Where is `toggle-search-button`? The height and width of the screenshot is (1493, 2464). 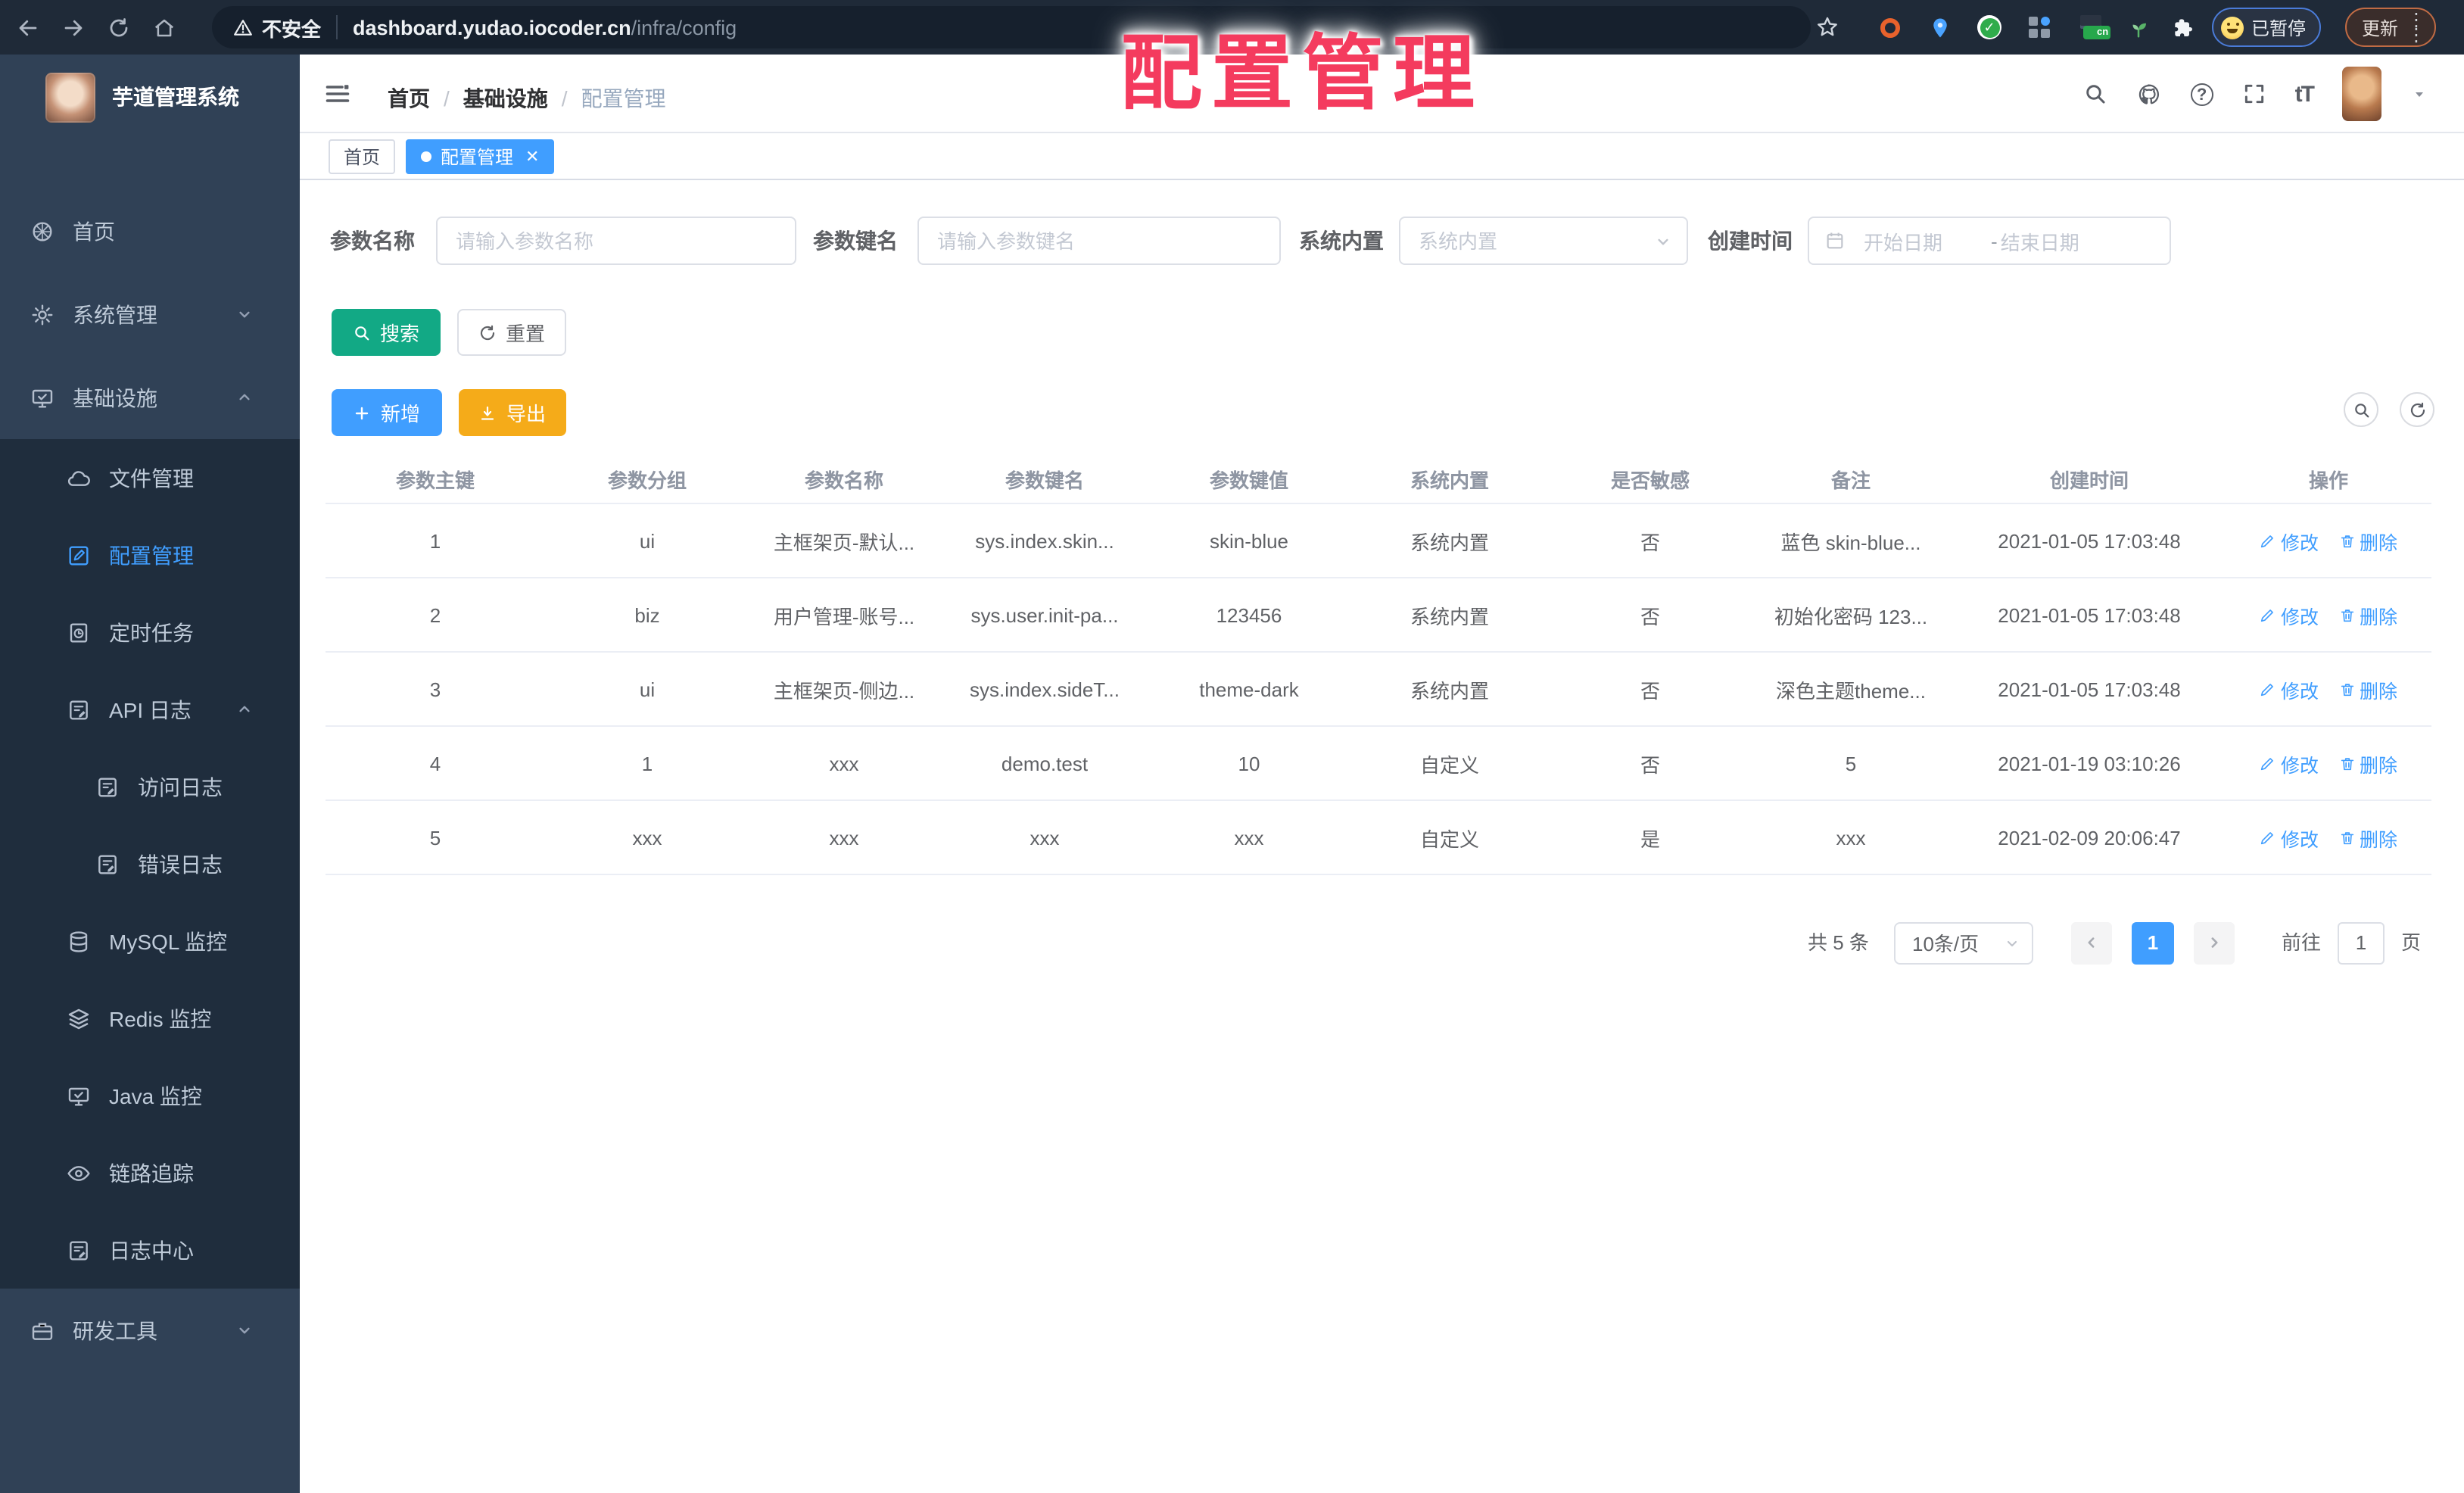 toggle-search-button is located at coordinates (2361, 409).